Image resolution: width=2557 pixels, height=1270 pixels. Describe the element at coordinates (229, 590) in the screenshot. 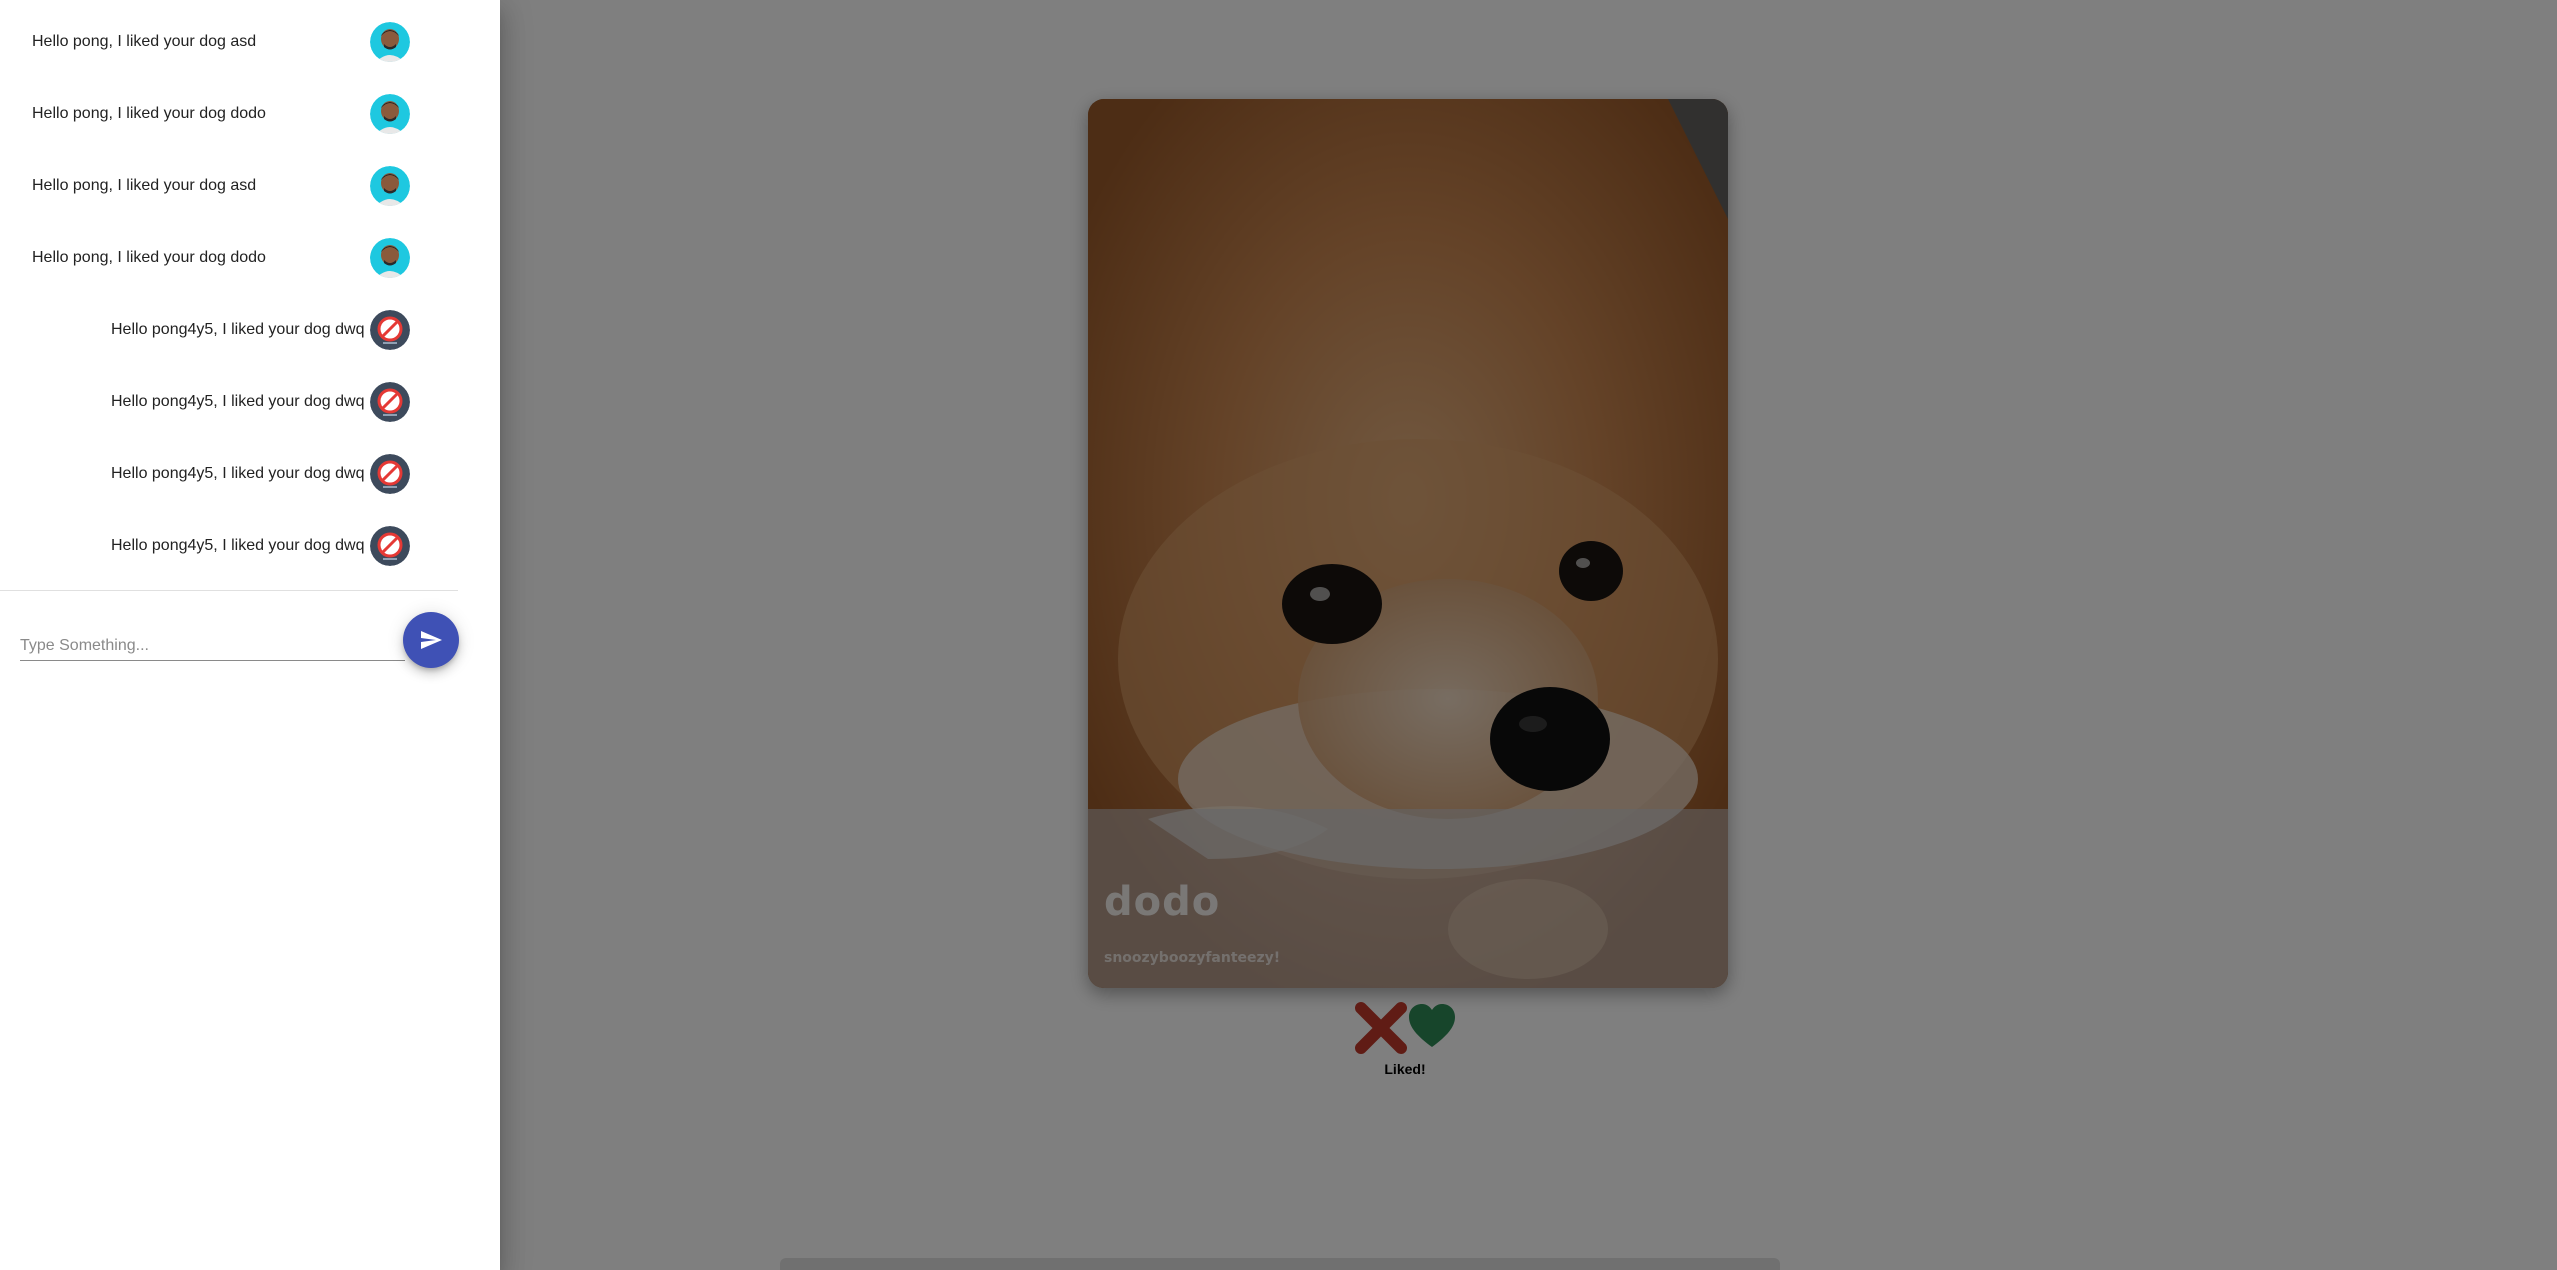

I see `composer-divider` at that location.